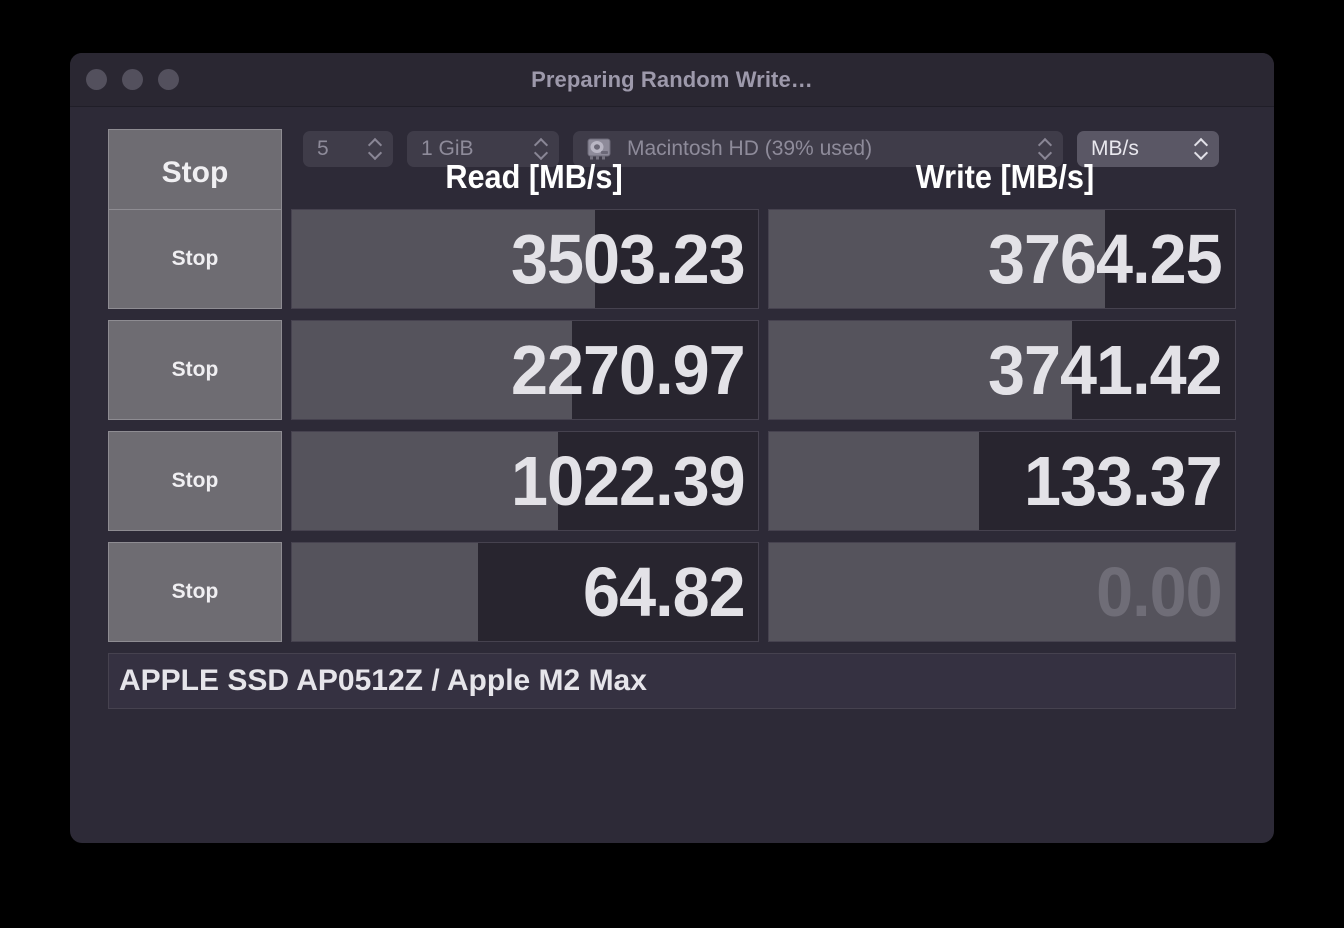 The width and height of the screenshot is (1344, 928). Describe the element at coordinates (1002, 481) in the screenshot. I see `write-result-cell: 133.37` at that location.